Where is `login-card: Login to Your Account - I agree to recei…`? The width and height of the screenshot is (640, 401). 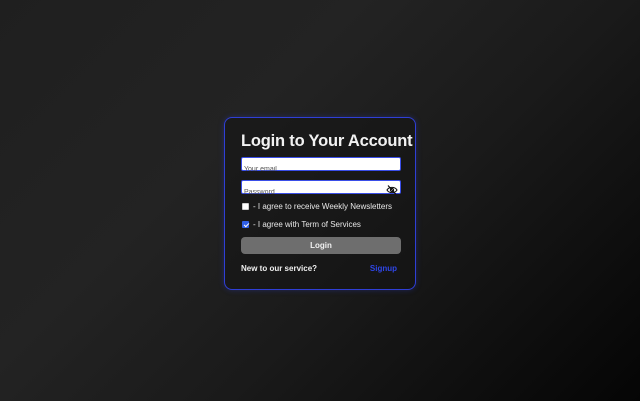
login-card: Login to Your Account - I agree to recei… is located at coordinates (320, 203).